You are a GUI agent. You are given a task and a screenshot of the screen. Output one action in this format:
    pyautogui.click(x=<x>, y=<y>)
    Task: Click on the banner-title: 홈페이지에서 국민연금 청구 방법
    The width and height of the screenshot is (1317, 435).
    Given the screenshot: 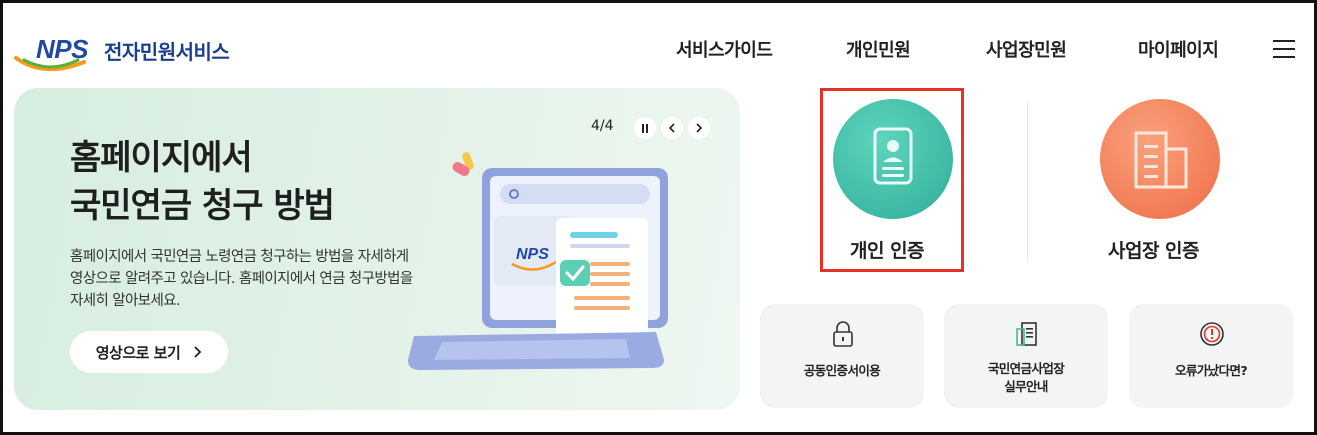 What is the action you would take?
    pyautogui.click(x=250, y=182)
    